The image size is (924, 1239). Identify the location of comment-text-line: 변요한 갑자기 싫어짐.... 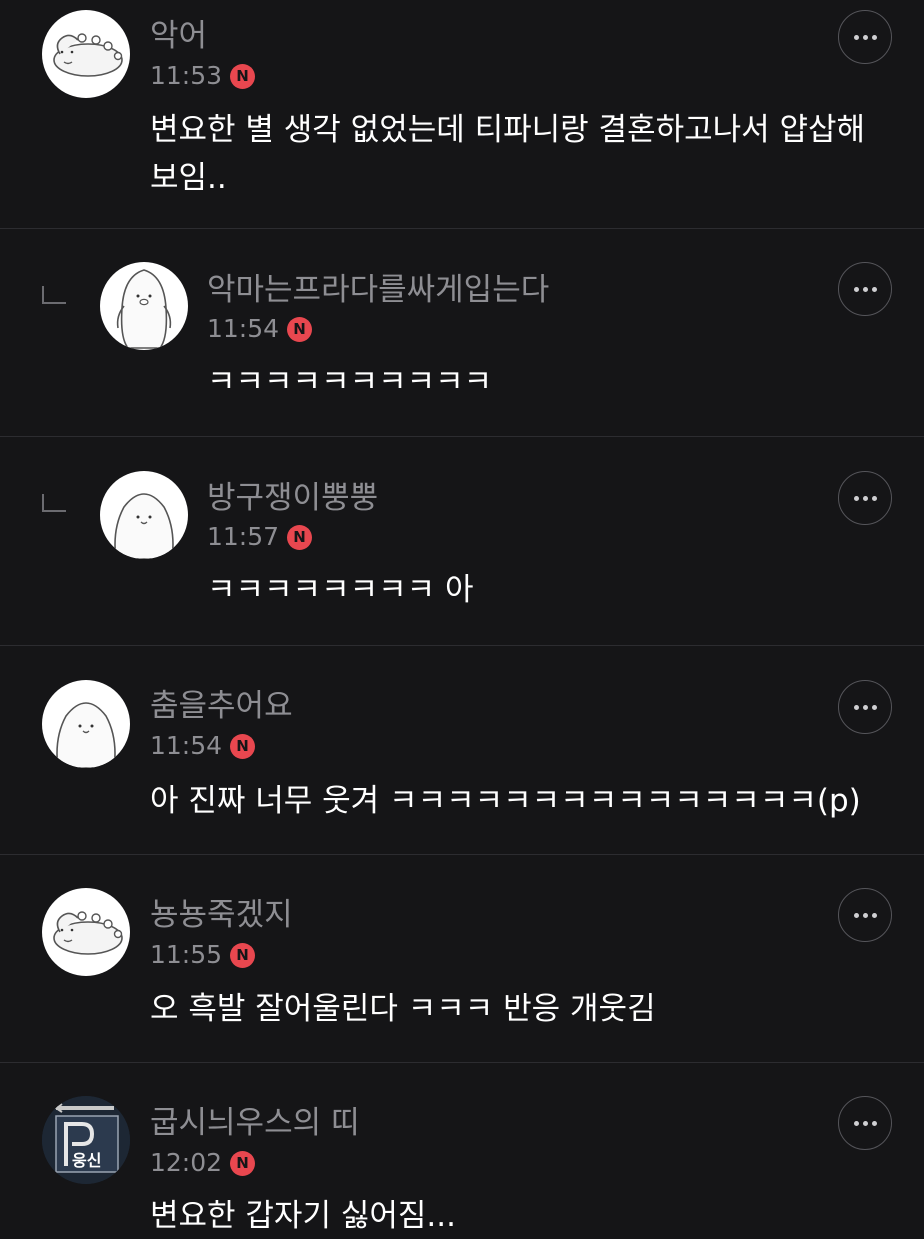
(303, 1216).